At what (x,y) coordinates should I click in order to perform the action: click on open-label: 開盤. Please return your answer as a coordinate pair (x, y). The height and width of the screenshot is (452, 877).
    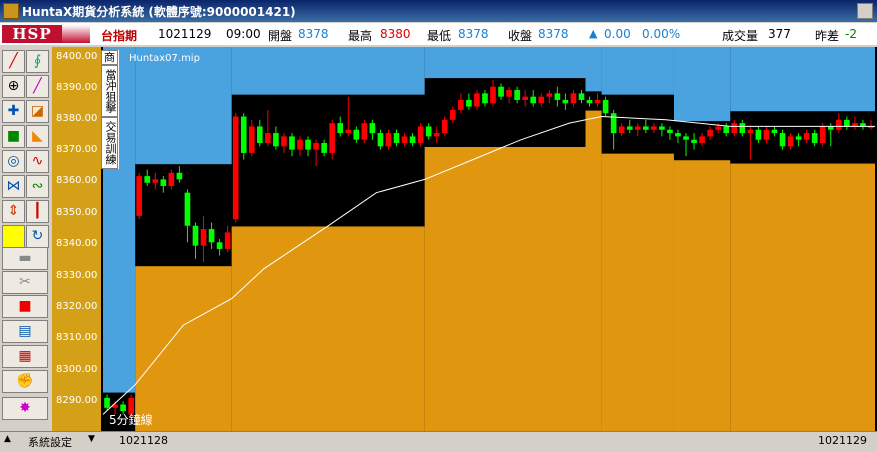
    Looking at the image, I should click on (280, 36).